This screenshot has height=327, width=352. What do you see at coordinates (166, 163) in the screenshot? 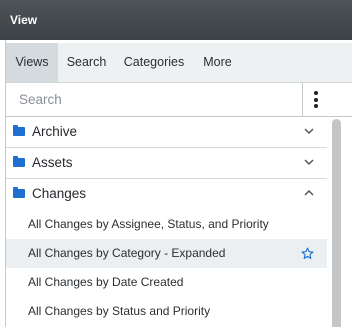
I see `category-assets: Assets` at bounding box center [166, 163].